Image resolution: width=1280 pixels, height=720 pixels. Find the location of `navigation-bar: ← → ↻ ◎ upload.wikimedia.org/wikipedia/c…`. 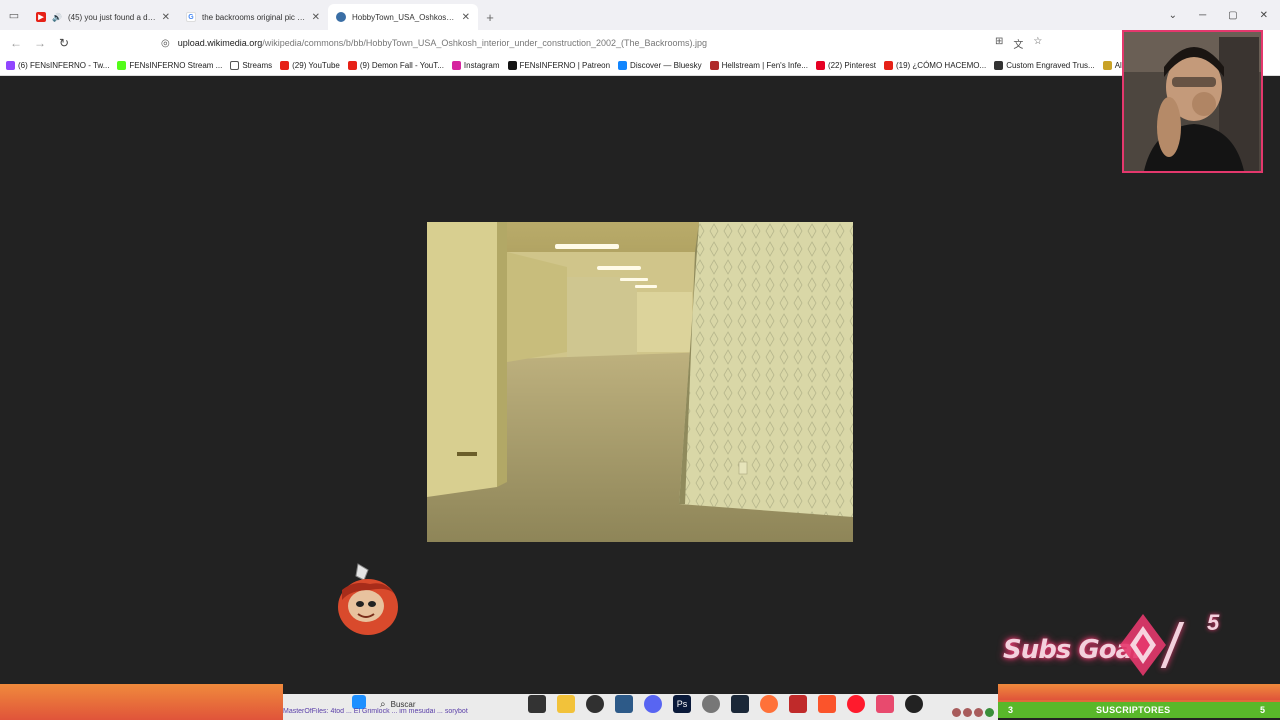

navigation-bar: ← → ↻ ◎ upload.wikimedia.org/wikipedia/c… is located at coordinates (640, 43).